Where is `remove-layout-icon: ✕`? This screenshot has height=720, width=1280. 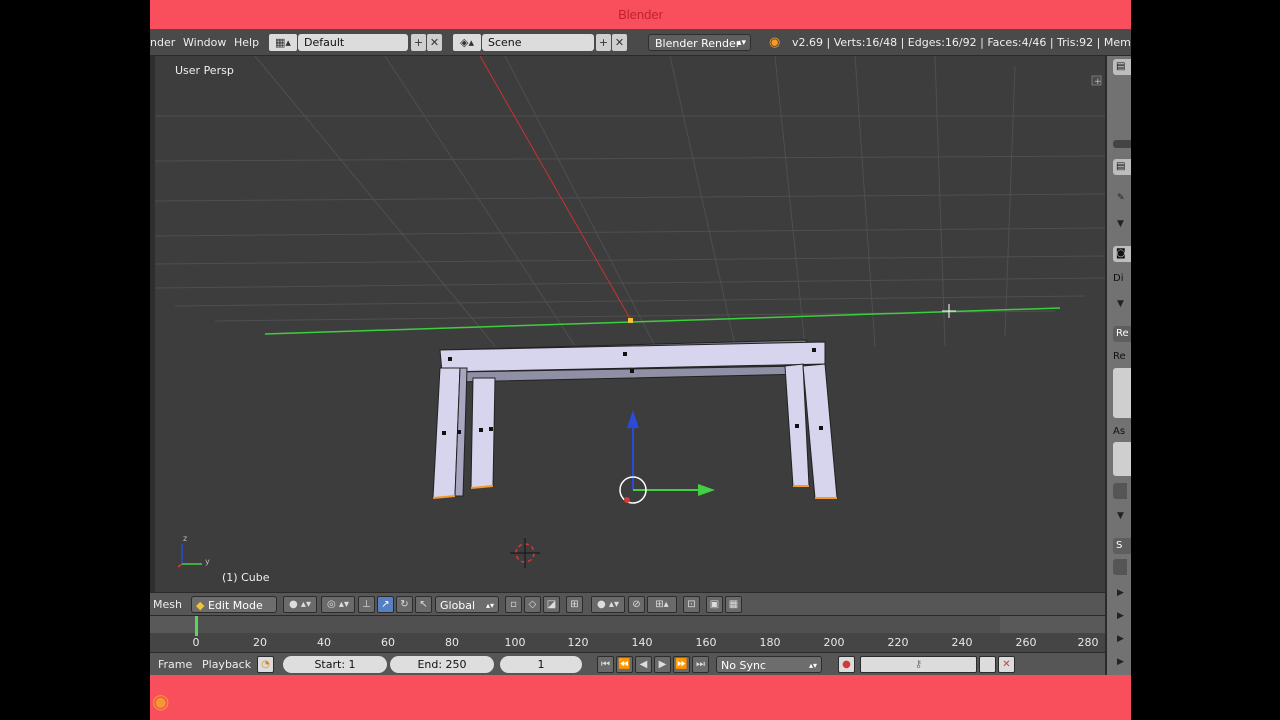 remove-layout-icon: ✕ is located at coordinates (434, 42).